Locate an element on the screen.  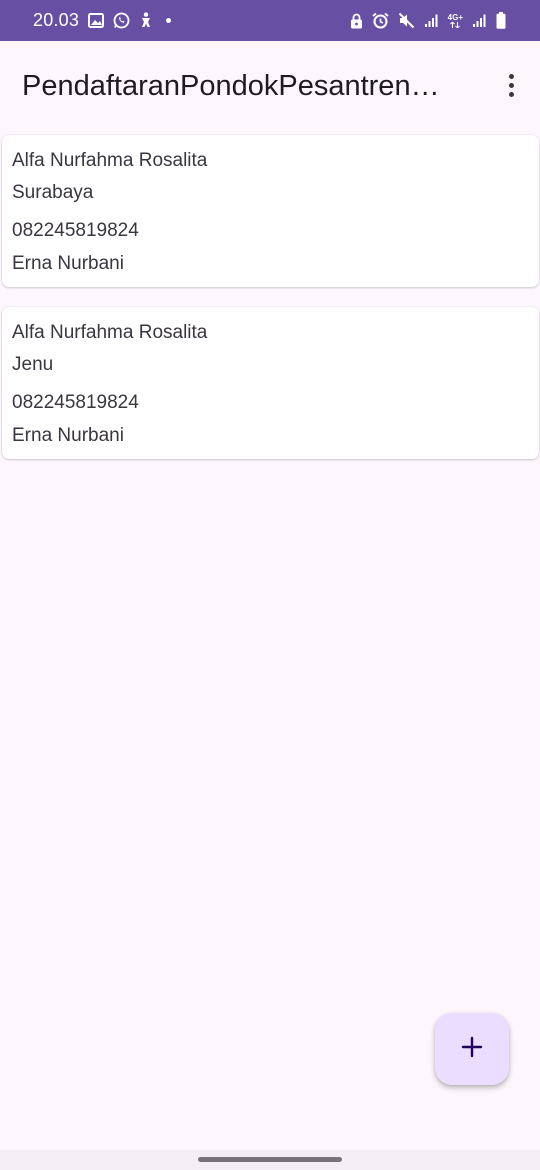
dot-icon is located at coordinates (169, 20).